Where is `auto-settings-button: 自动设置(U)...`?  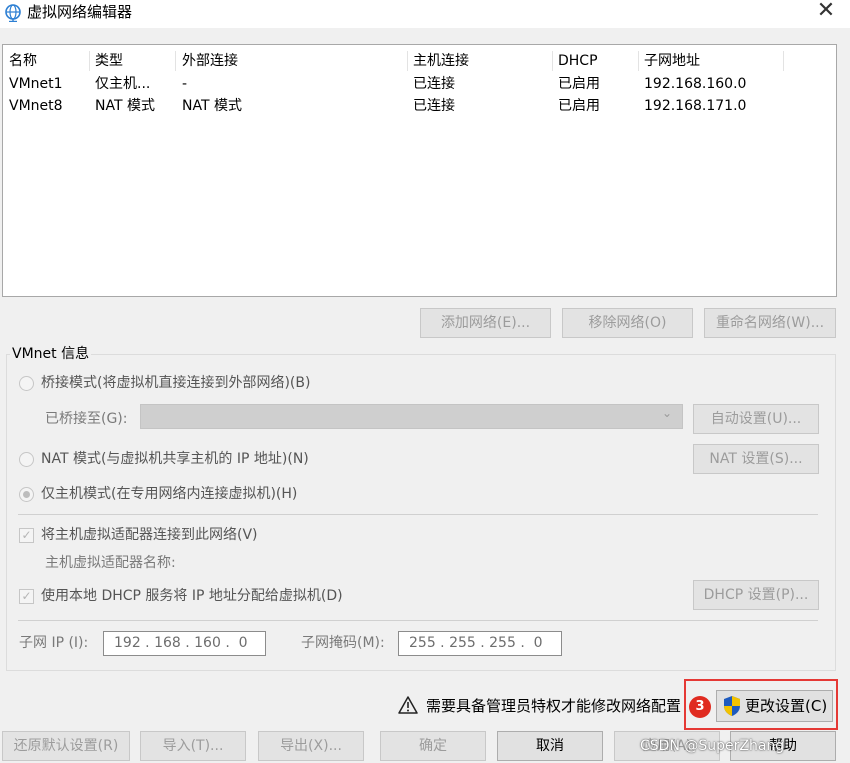
auto-settings-button: 自动设置(U)... is located at coordinates (756, 419).